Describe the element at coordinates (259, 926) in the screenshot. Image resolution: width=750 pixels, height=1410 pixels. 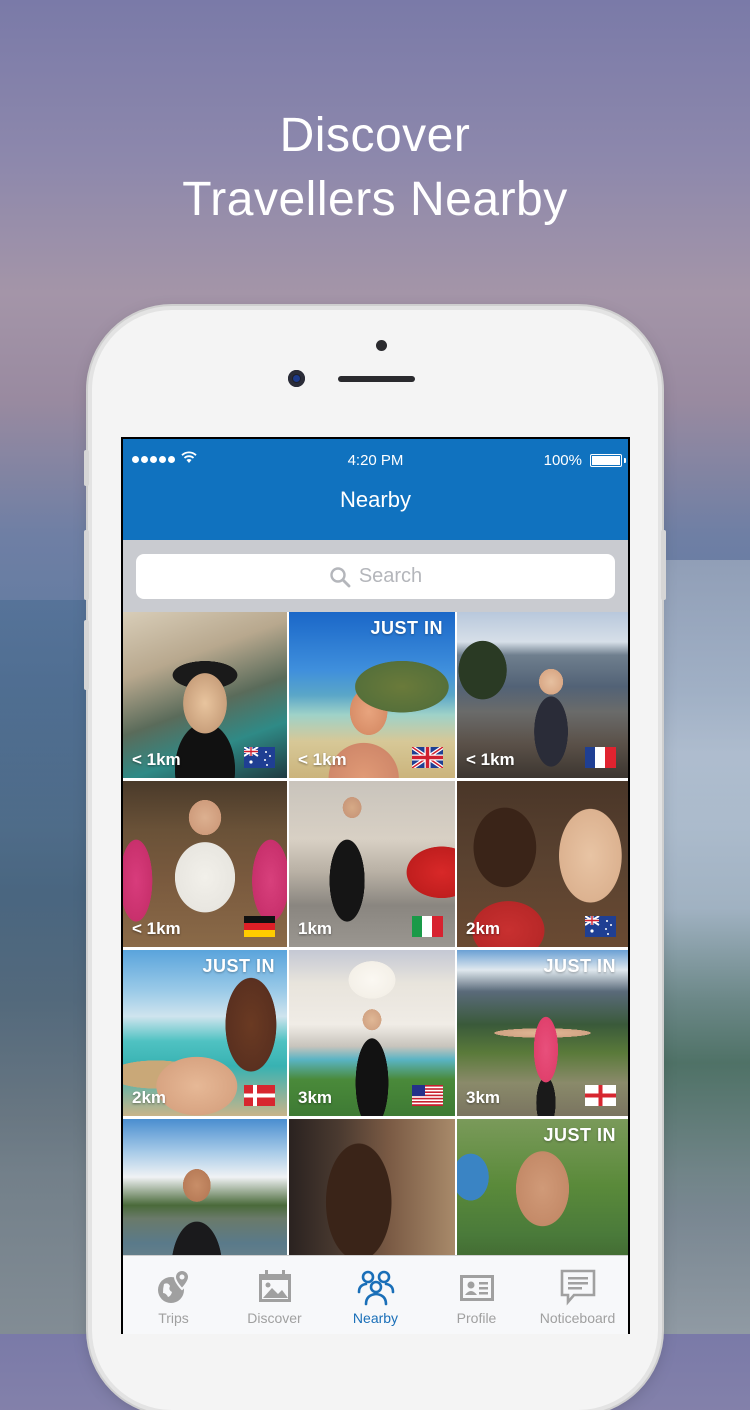
I see `flag-germany-icon` at that location.